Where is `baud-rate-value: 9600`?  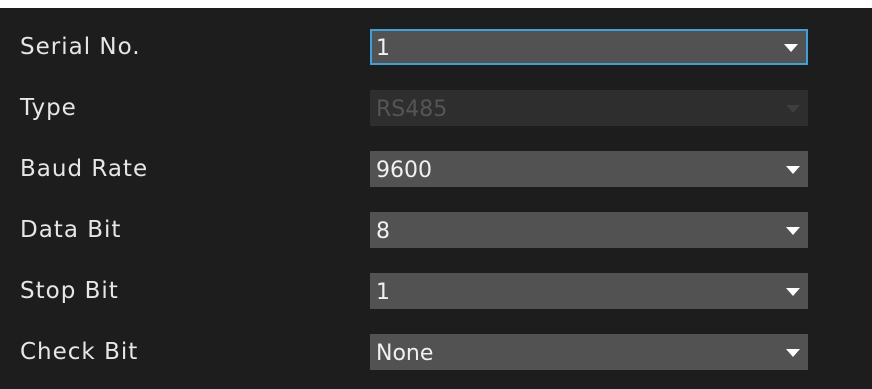 baud-rate-value: 9600 is located at coordinates (404, 170).